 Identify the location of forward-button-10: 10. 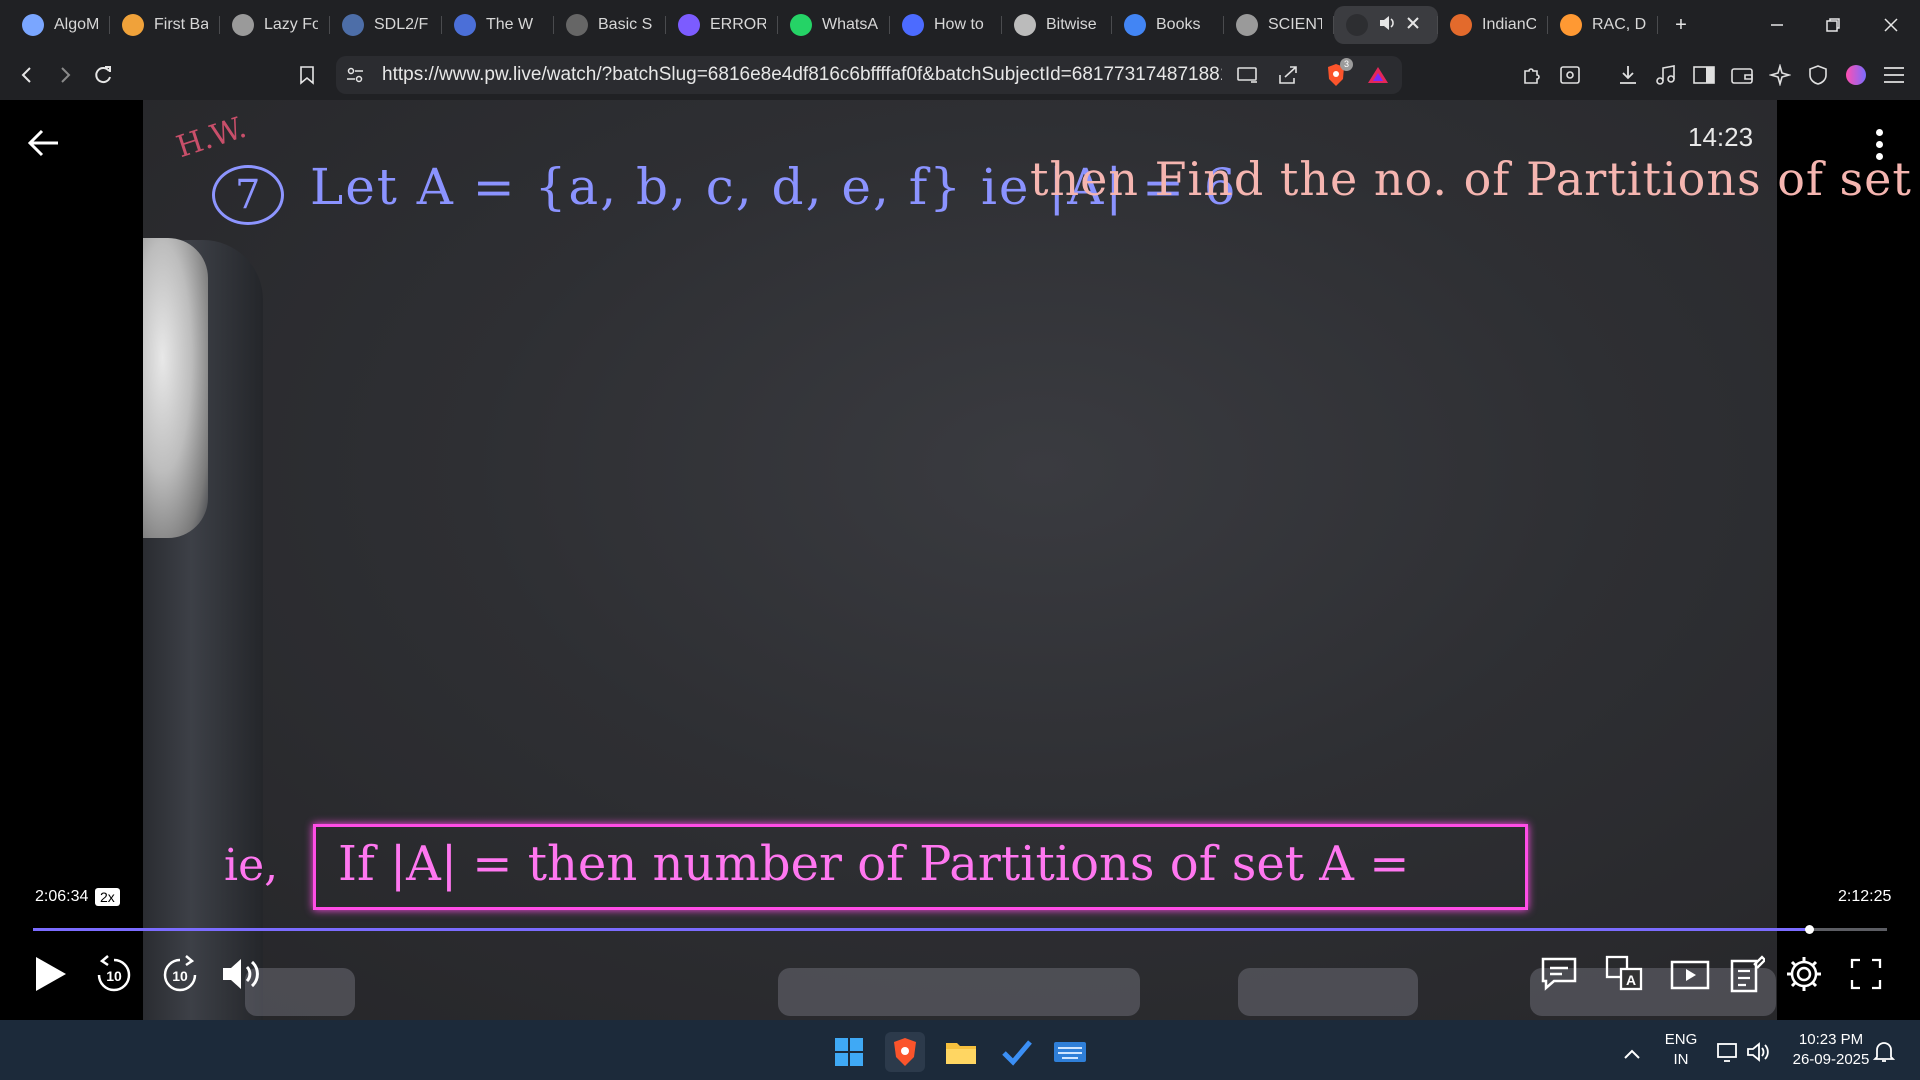
(180, 974).